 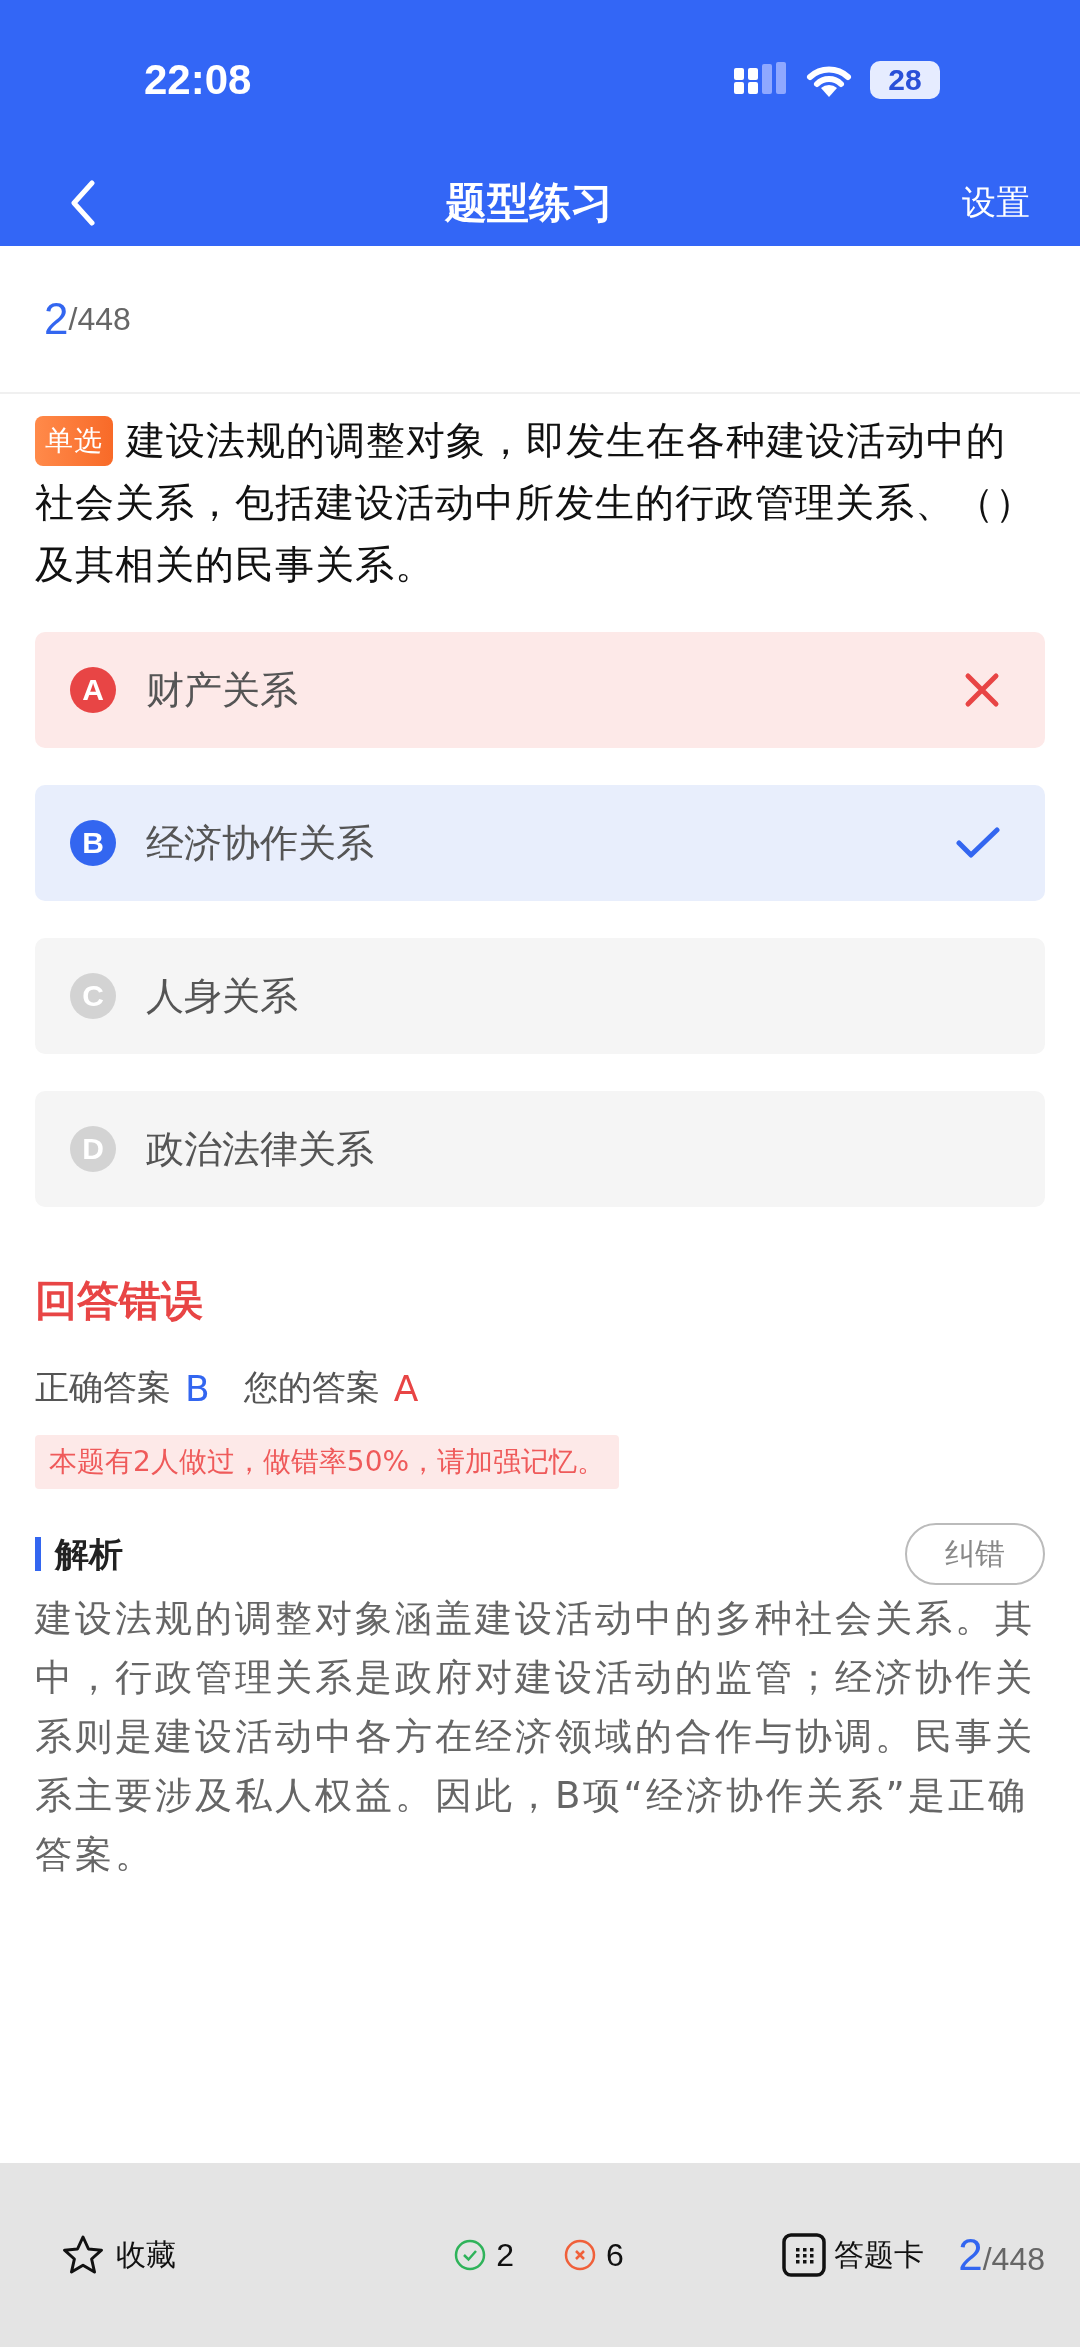 What do you see at coordinates (580, 2255) in the screenshot?
I see `cross-circle-icon` at bounding box center [580, 2255].